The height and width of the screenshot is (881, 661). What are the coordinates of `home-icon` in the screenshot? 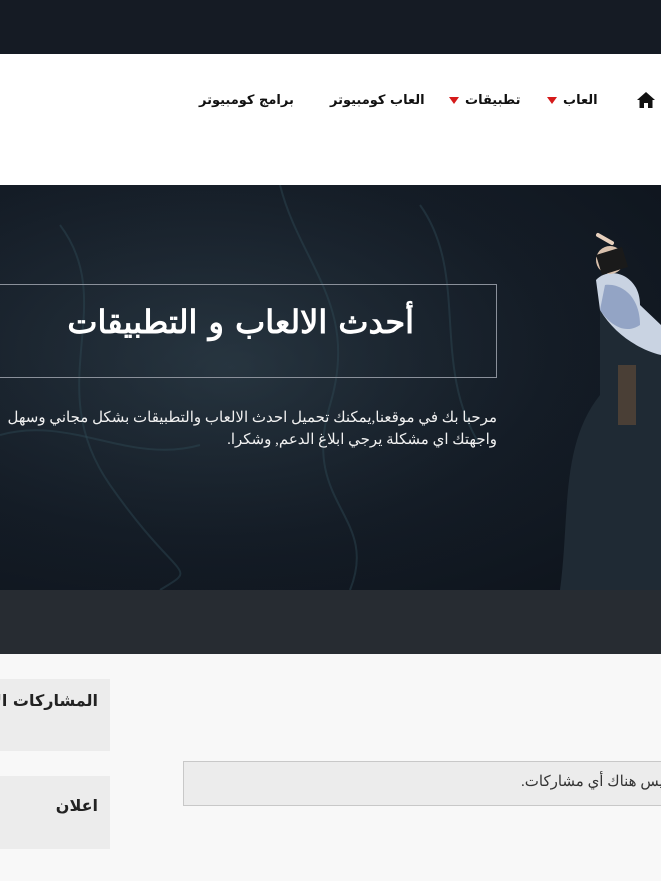 It's located at (646, 100).